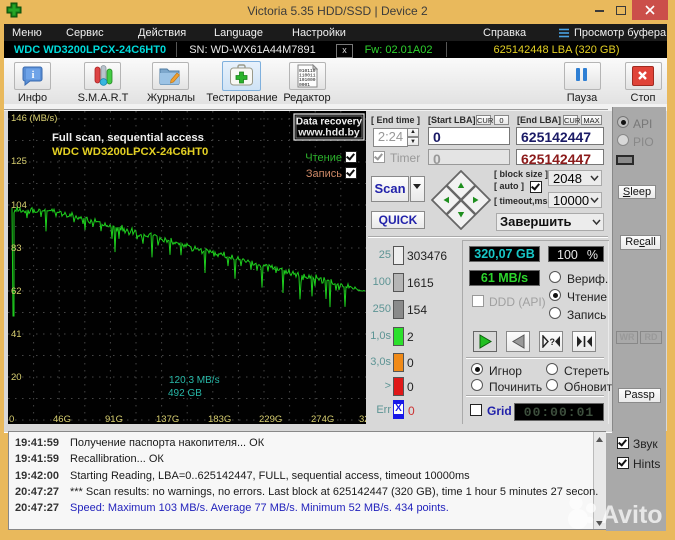 The height and width of the screenshot is (540, 675). I want to click on svg-text: Full scan, sequential access, so click(128, 138).